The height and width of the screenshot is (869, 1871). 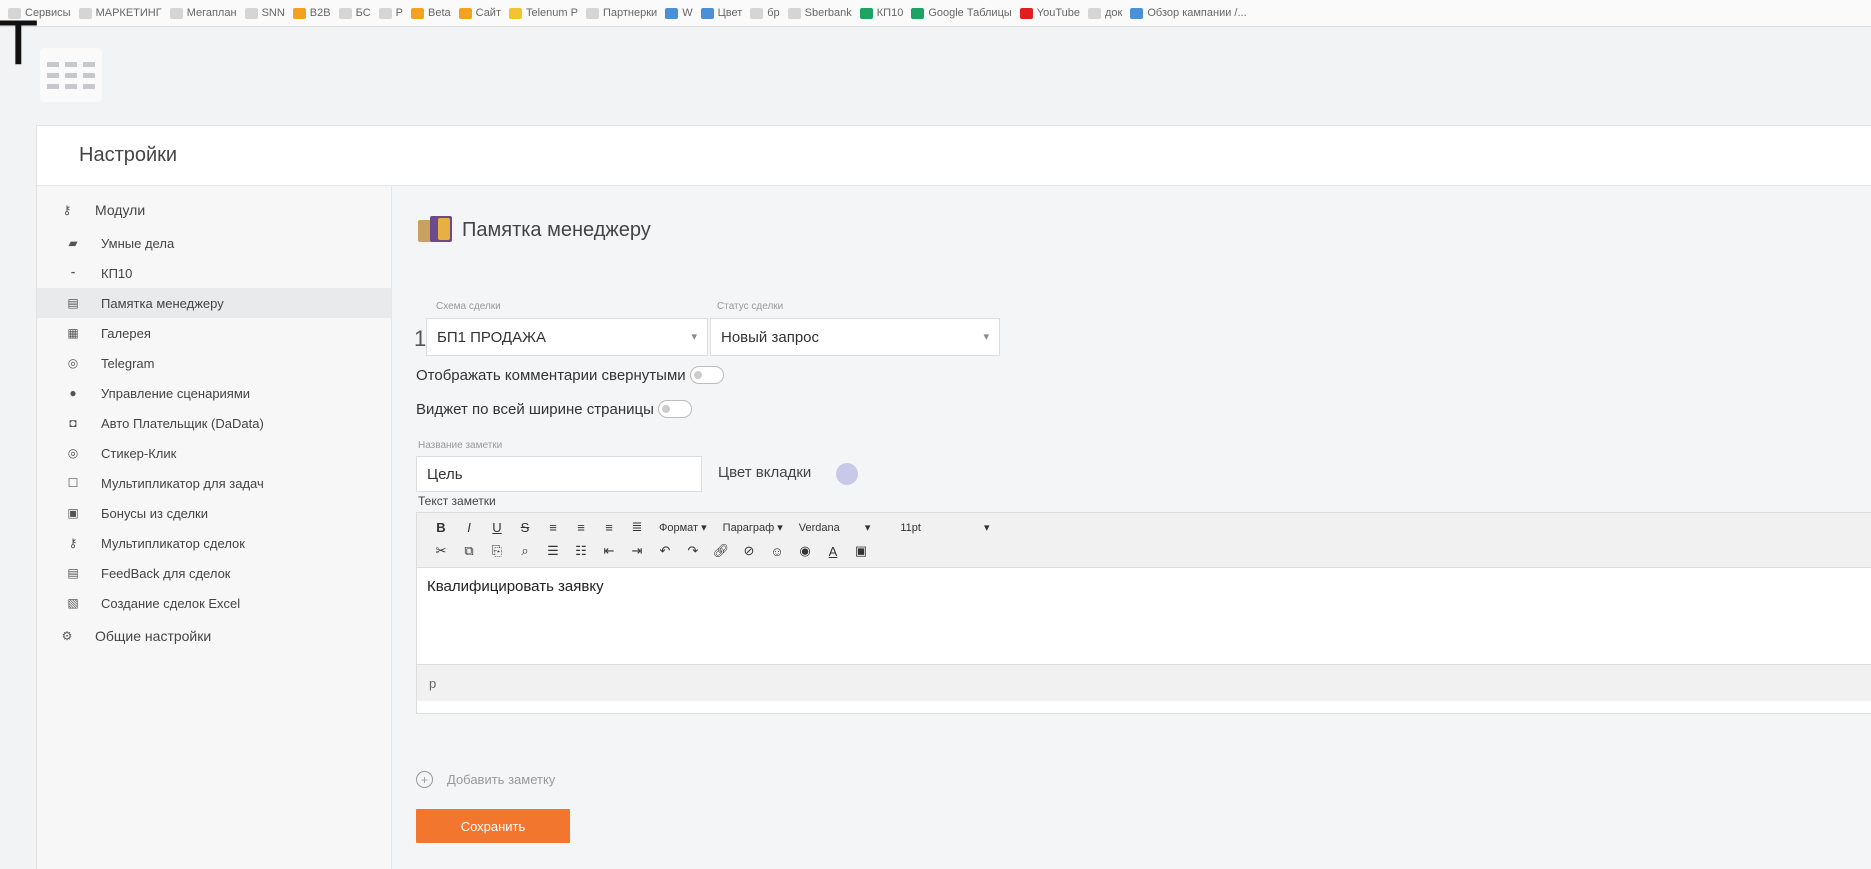 I want to click on add-note-button: + Добавить заметку, so click(x=485, y=779).